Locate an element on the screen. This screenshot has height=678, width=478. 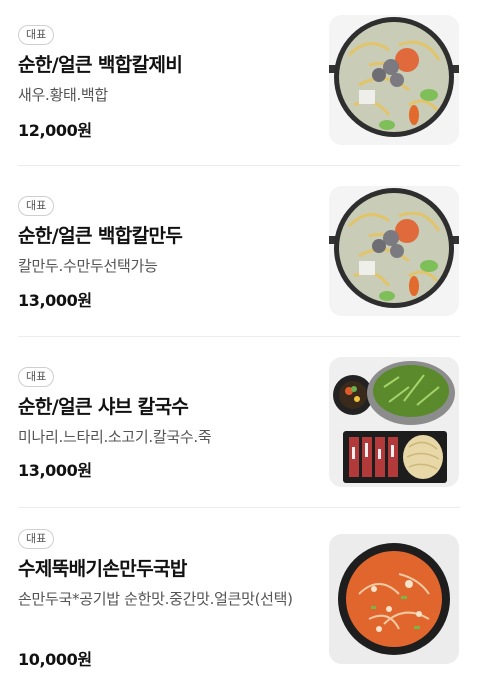
menu-item-description: 칼만두.수만두선택가능 is located at coordinates (88, 266).